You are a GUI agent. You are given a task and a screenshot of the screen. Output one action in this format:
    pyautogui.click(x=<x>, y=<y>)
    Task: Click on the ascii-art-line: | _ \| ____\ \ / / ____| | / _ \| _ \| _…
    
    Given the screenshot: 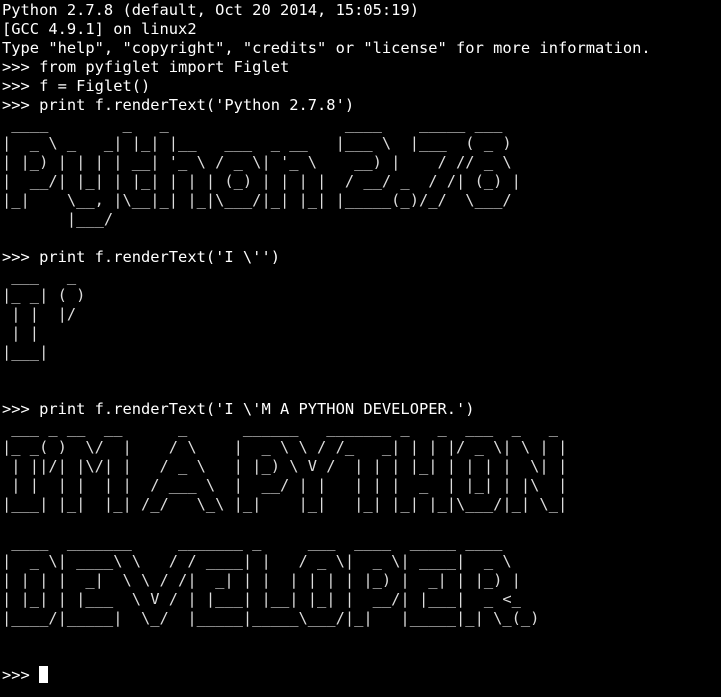 What is the action you would take?
    pyautogui.click(x=360, y=561)
    